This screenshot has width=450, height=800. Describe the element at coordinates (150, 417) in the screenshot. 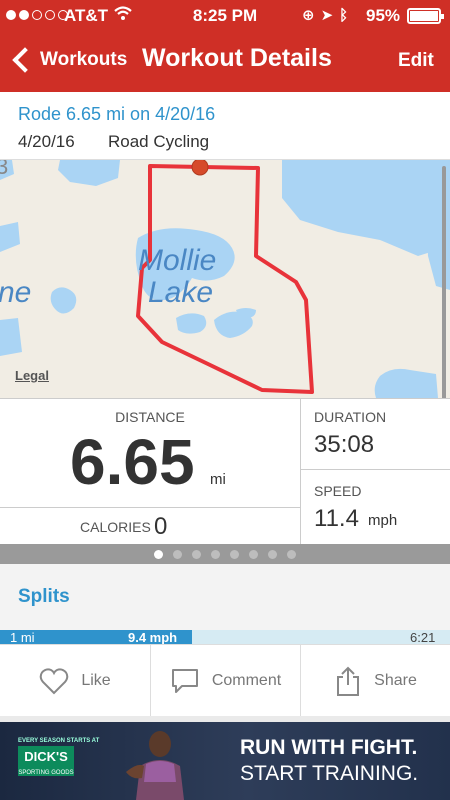

I see `distance-label: DISTANCE` at that location.